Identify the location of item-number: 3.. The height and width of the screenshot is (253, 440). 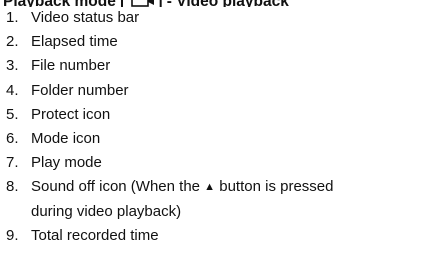
(12, 66).